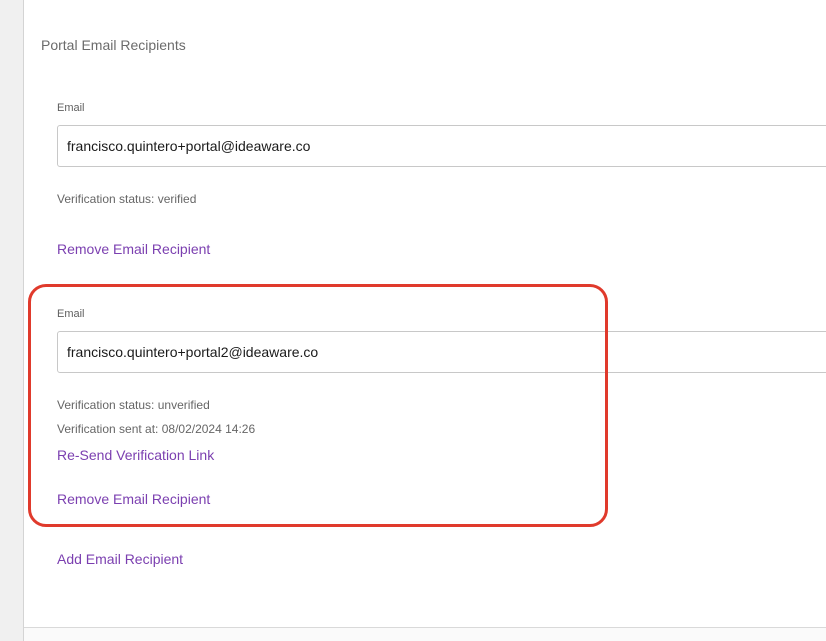 The height and width of the screenshot is (641, 826). What do you see at coordinates (425, 634) in the screenshot?
I see `panel-bottom-strip` at bounding box center [425, 634].